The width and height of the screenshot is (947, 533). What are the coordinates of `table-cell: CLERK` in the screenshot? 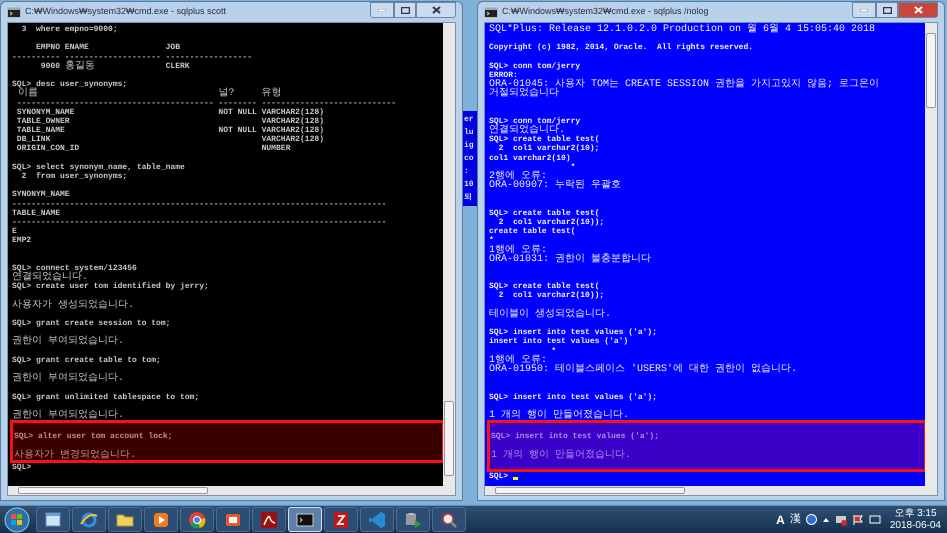 It's located at (178, 66).